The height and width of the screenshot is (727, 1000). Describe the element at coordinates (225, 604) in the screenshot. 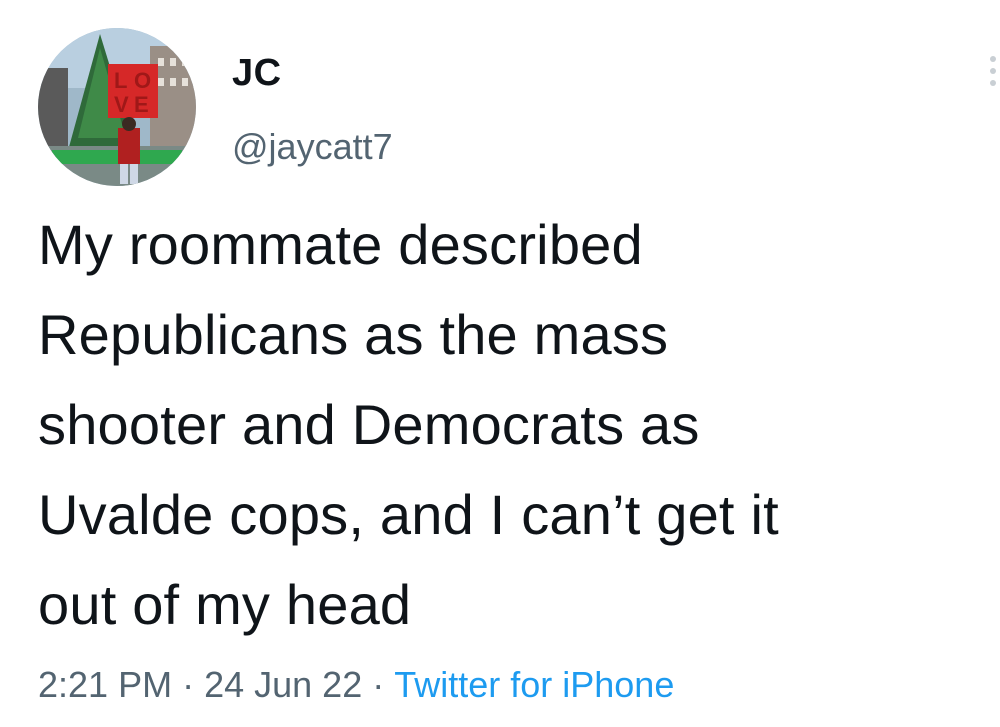

I see `tweet-text-line: out of my head` at that location.